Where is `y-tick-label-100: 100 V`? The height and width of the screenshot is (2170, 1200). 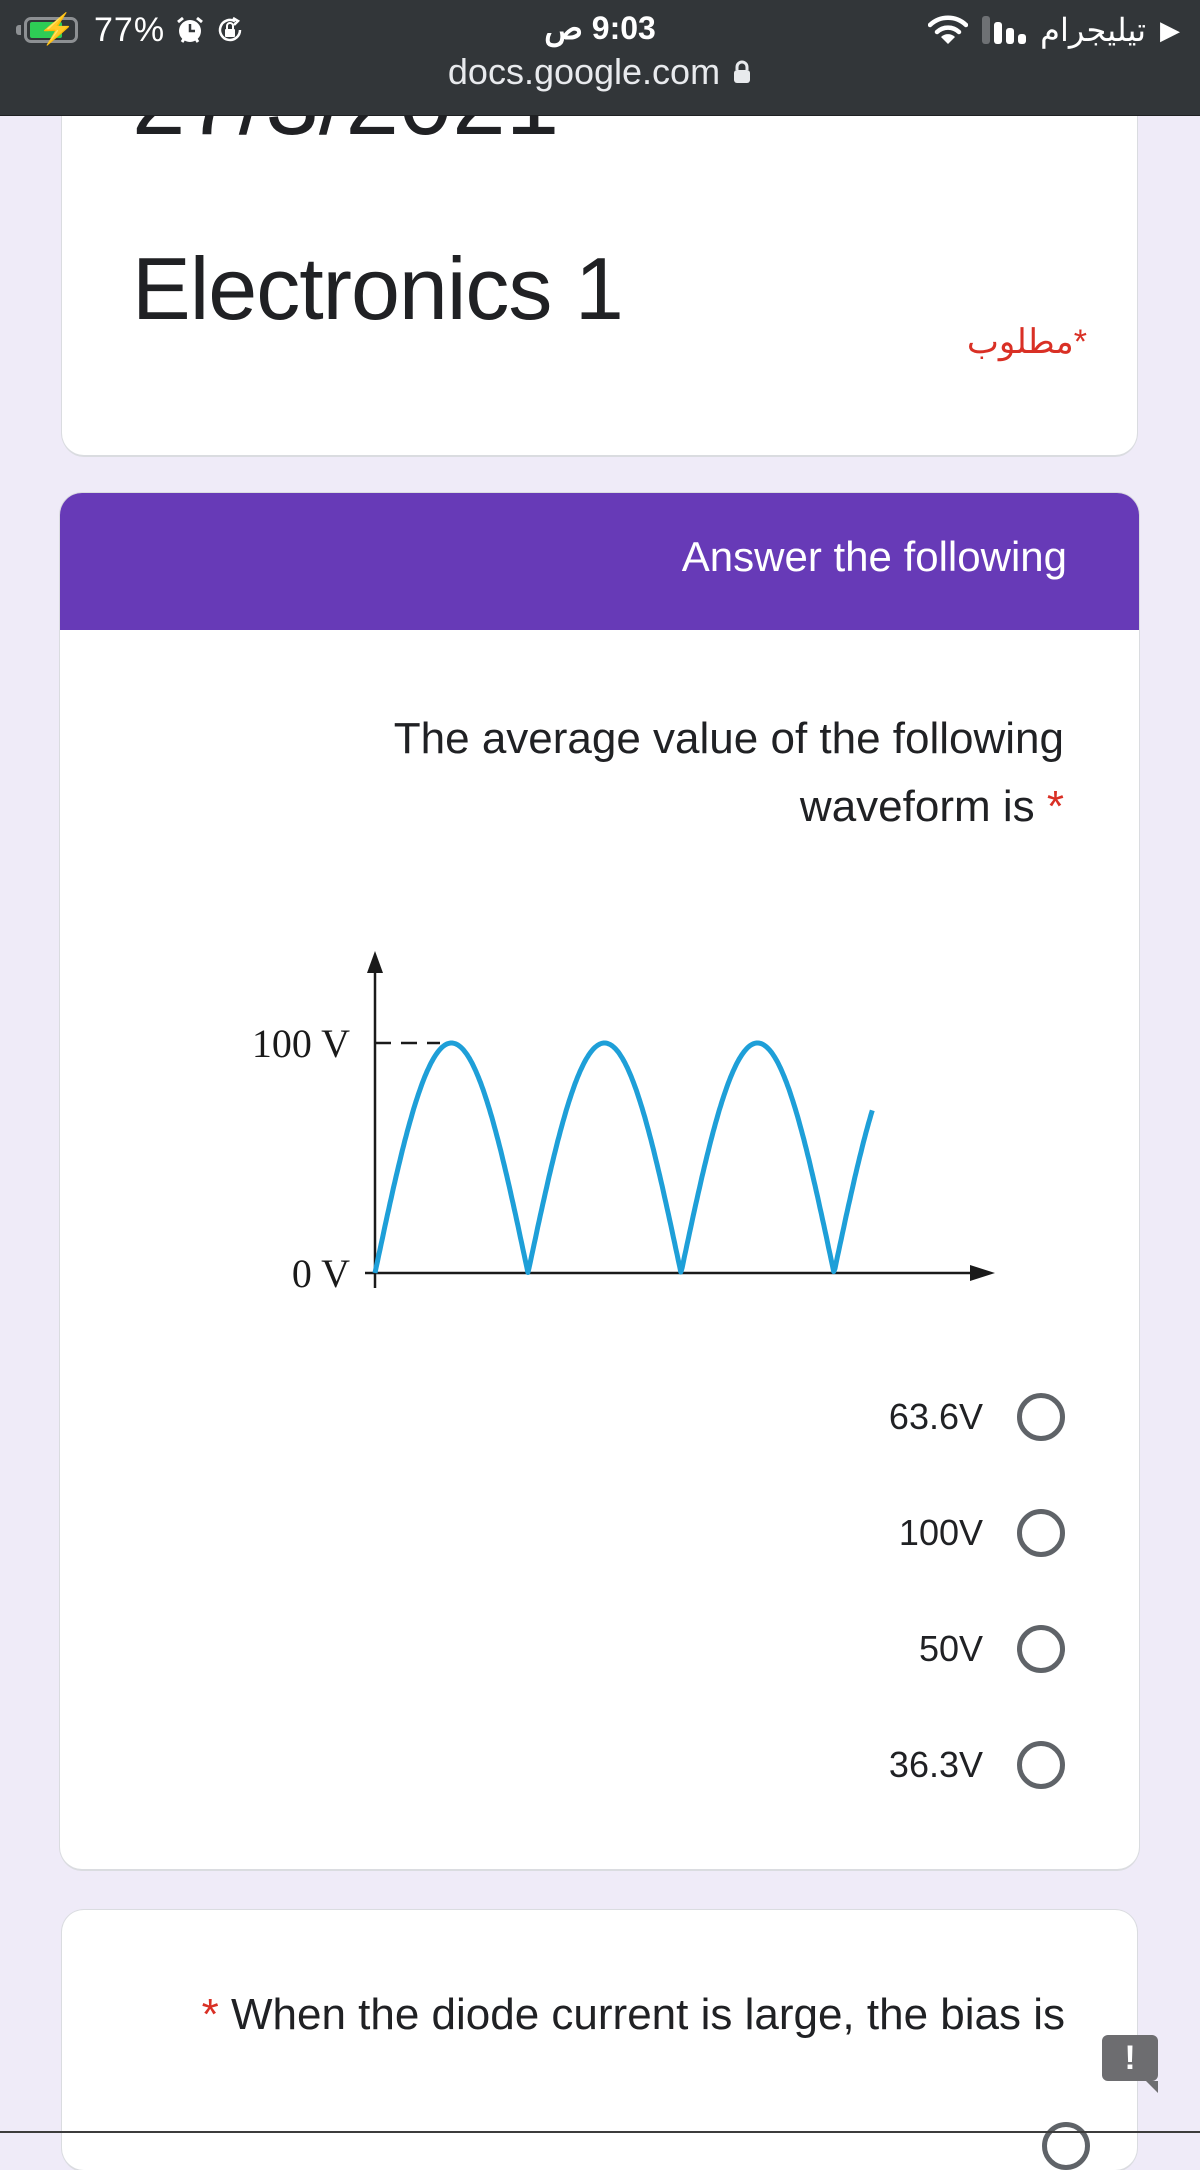 y-tick-label-100: 100 V is located at coordinates (301, 1043).